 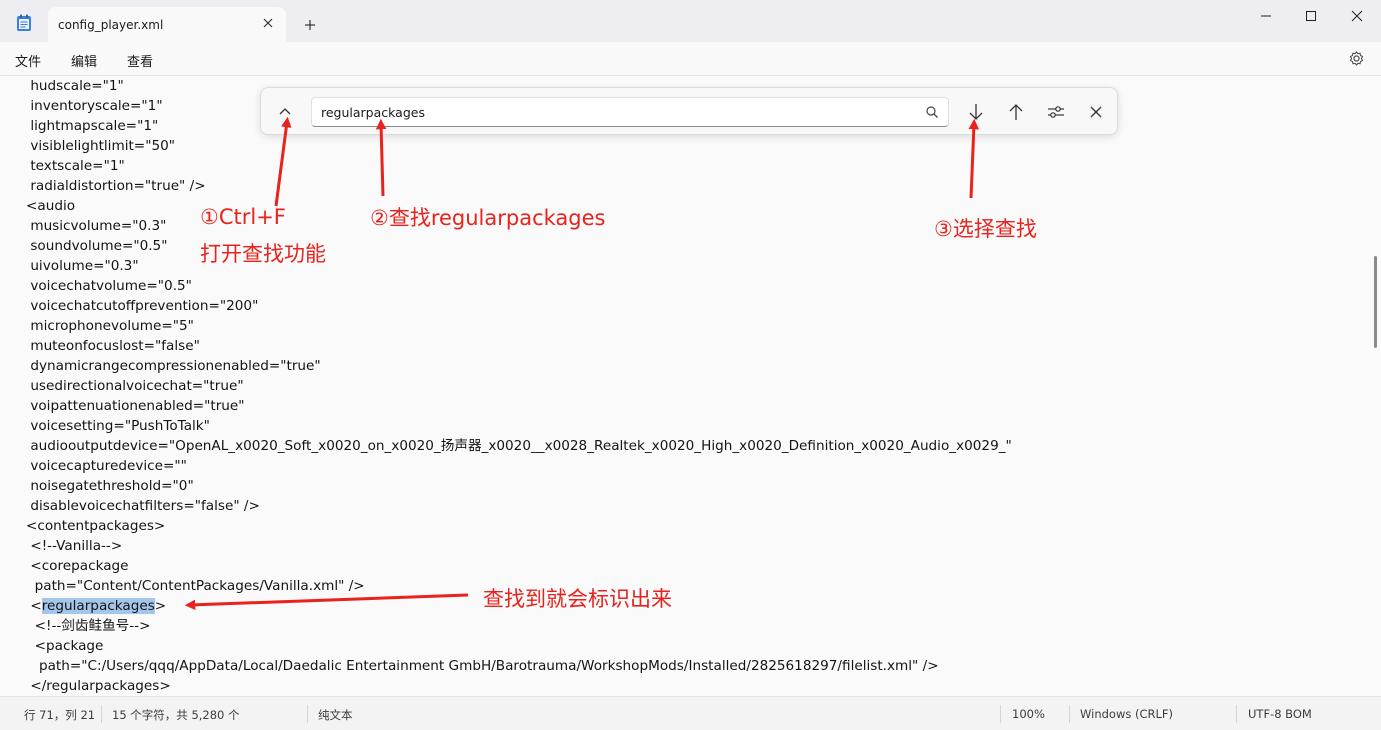 What do you see at coordinates (263, 254) in the screenshot?
I see `annotation-step1-desc: 打开查找功能` at bounding box center [263, 254].